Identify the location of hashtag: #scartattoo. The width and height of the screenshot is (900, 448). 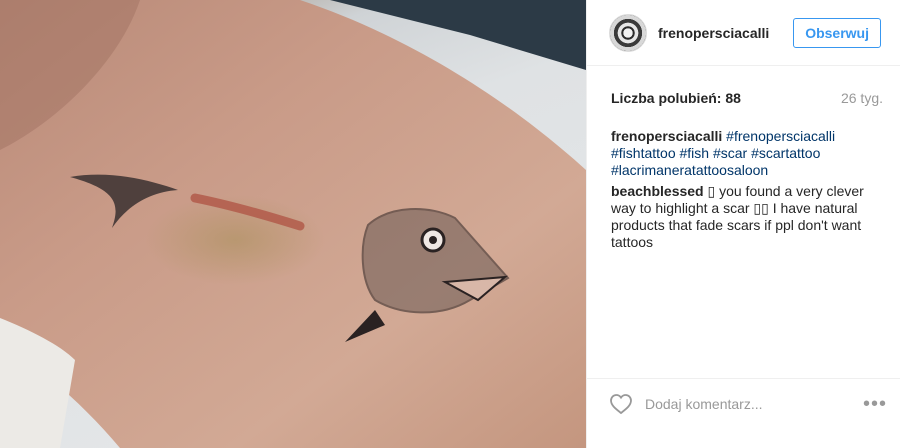
(785, 153).